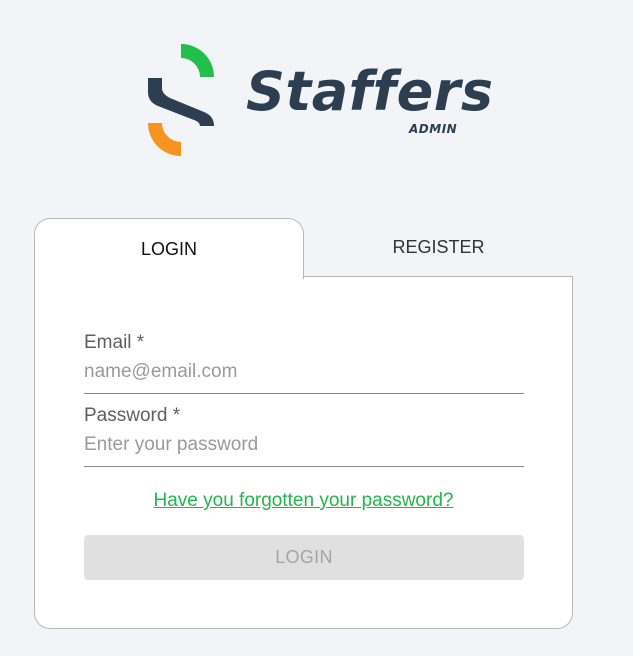 The height and width of the screenshot is (656, 633). What do you see at coordinates (304, 372) in the screenshot?
I see `email-input` at bounding box center [304, 372].